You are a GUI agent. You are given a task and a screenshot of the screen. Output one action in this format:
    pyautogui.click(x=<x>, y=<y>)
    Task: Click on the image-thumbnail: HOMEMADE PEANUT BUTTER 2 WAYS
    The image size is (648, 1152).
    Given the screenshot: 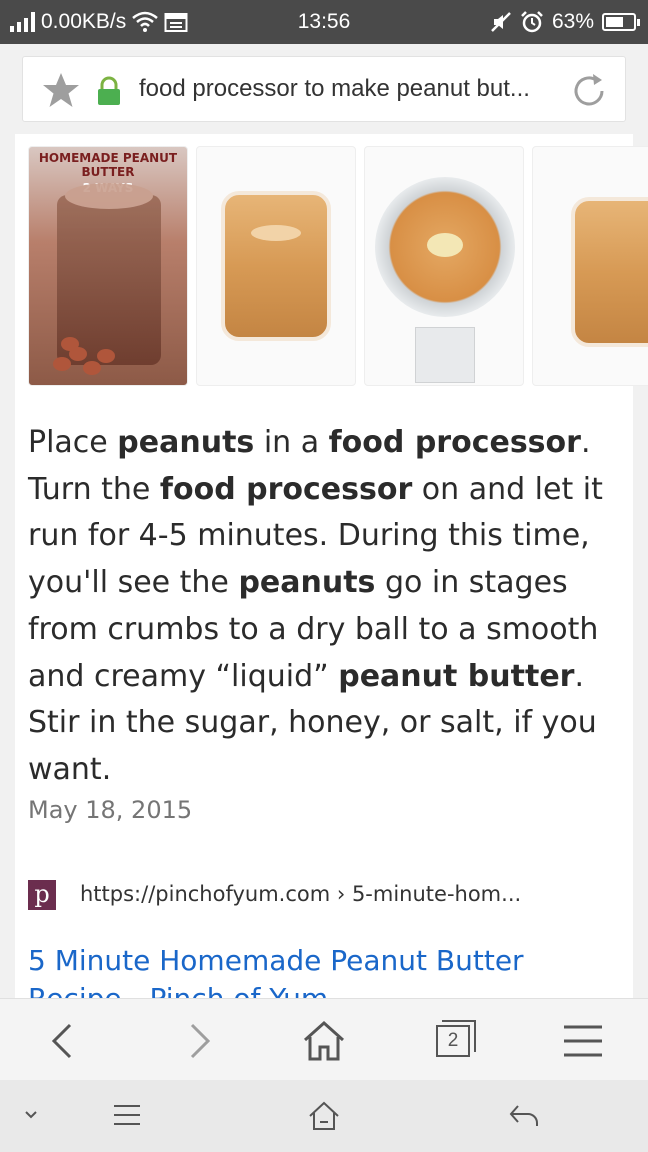 What is the action you would take?
    pyautogui.click(x=108, y=266)
    